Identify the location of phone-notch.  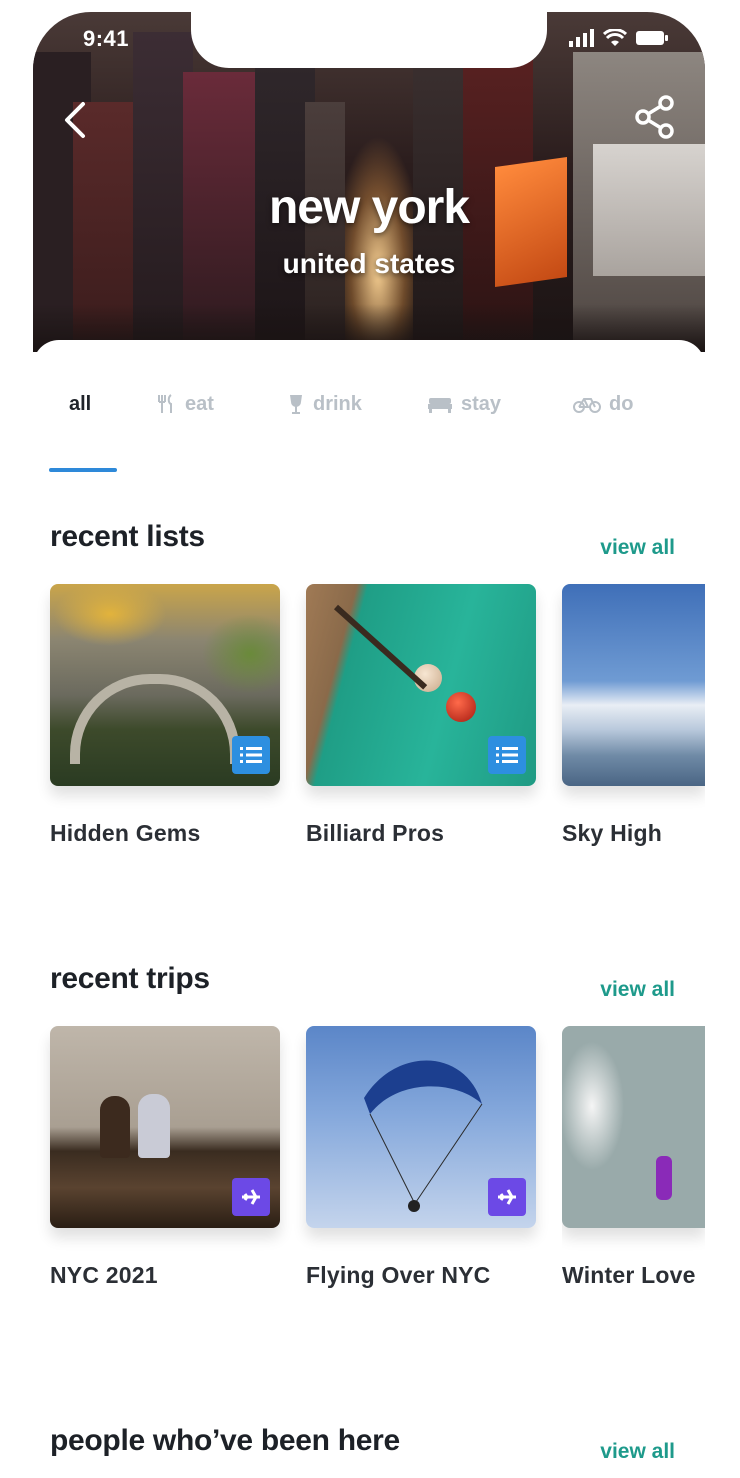
(369, 40).